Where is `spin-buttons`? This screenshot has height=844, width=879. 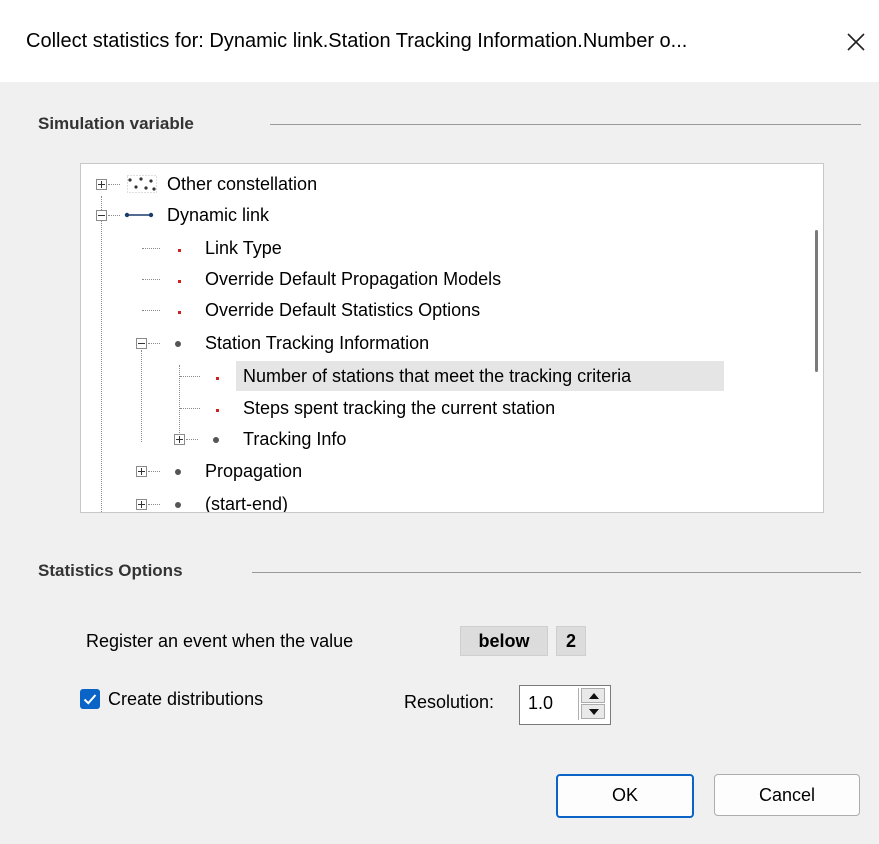
spin-buttons is located at coordinates (592, 704).